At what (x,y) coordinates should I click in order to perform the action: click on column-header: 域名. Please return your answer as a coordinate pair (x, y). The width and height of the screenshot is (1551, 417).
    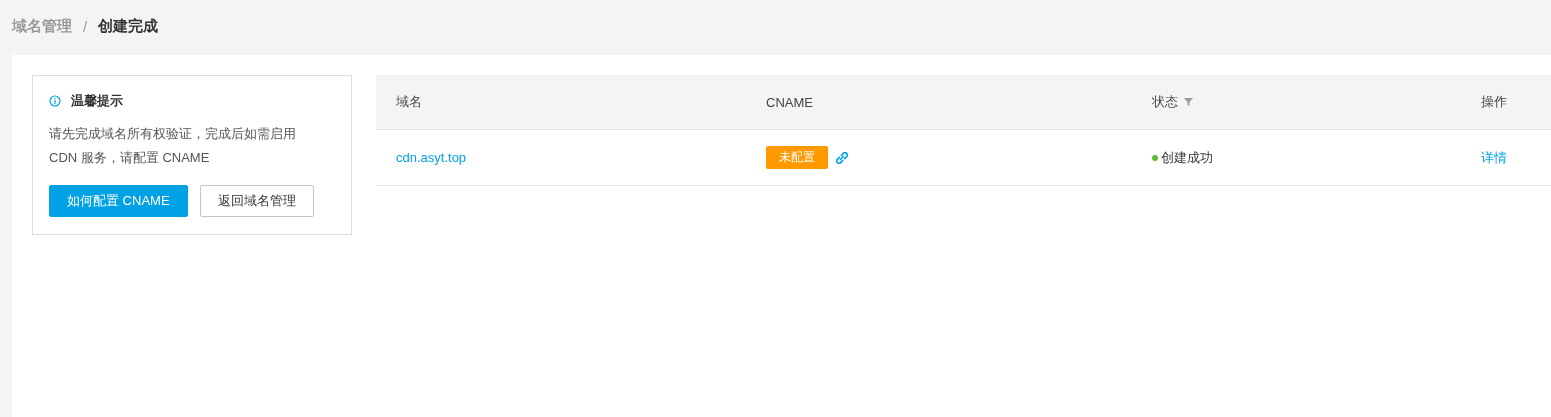
    Looking at the image, I should click on (409, 102).